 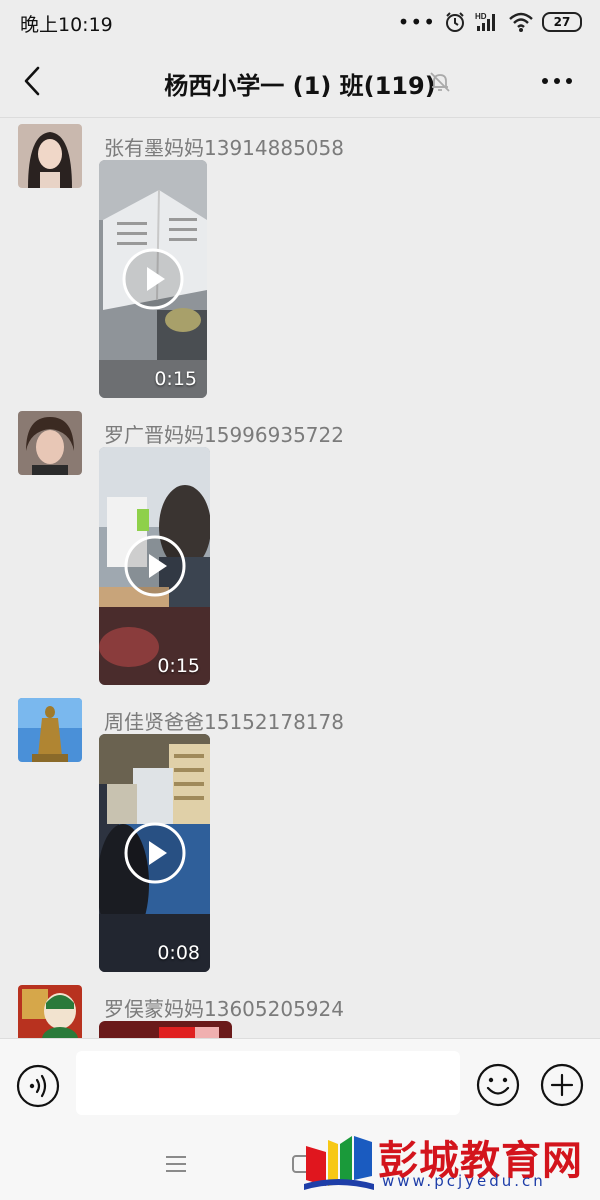 I want to click on status-time: 晚上10:19, so click(x=66, y=25).